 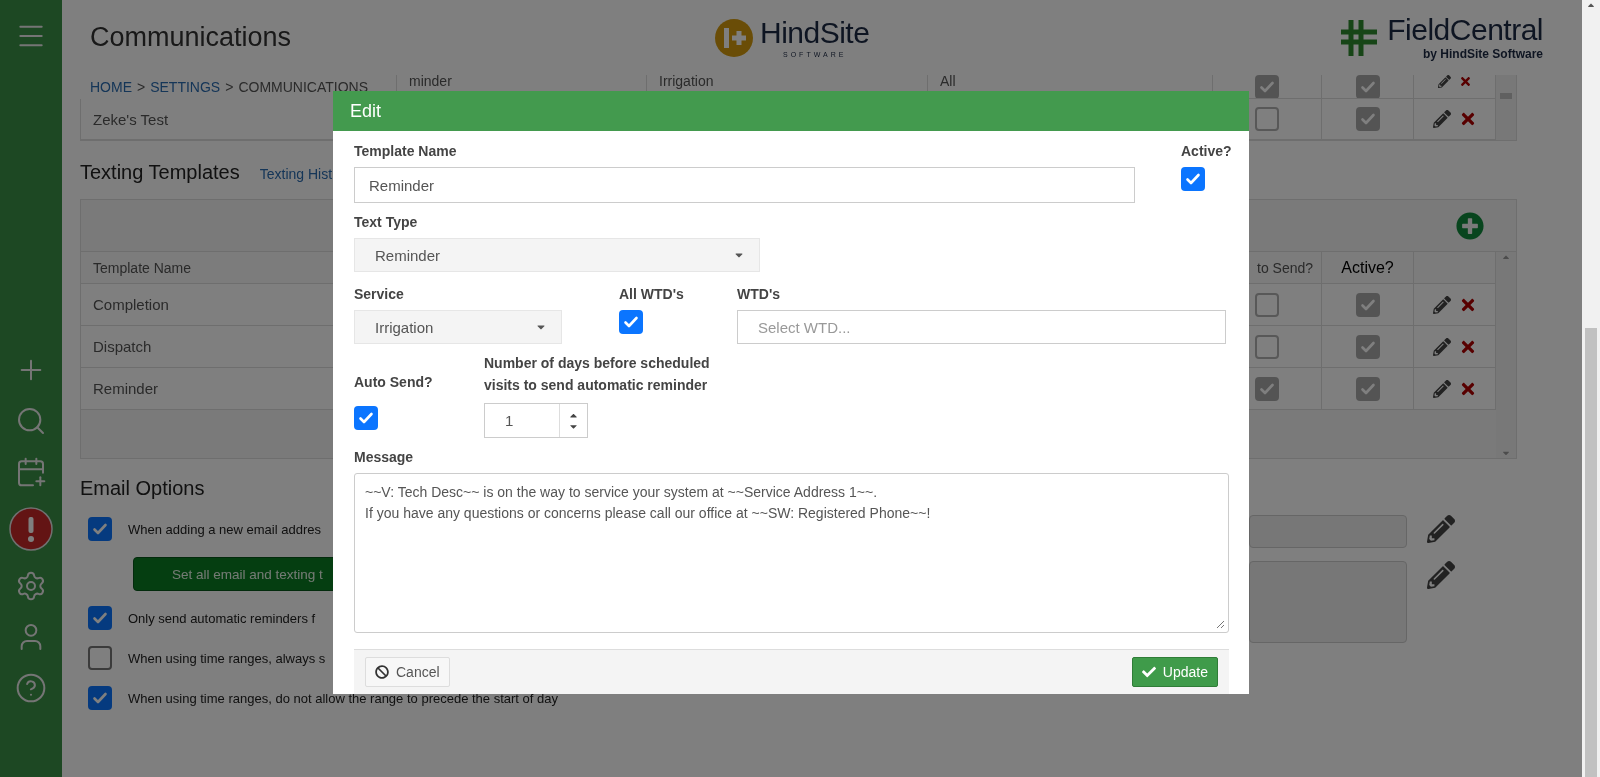 What do you see at coordinates (1328, 531) in the screenshot?
I see `text-field` at bounding box center [1328, 531].